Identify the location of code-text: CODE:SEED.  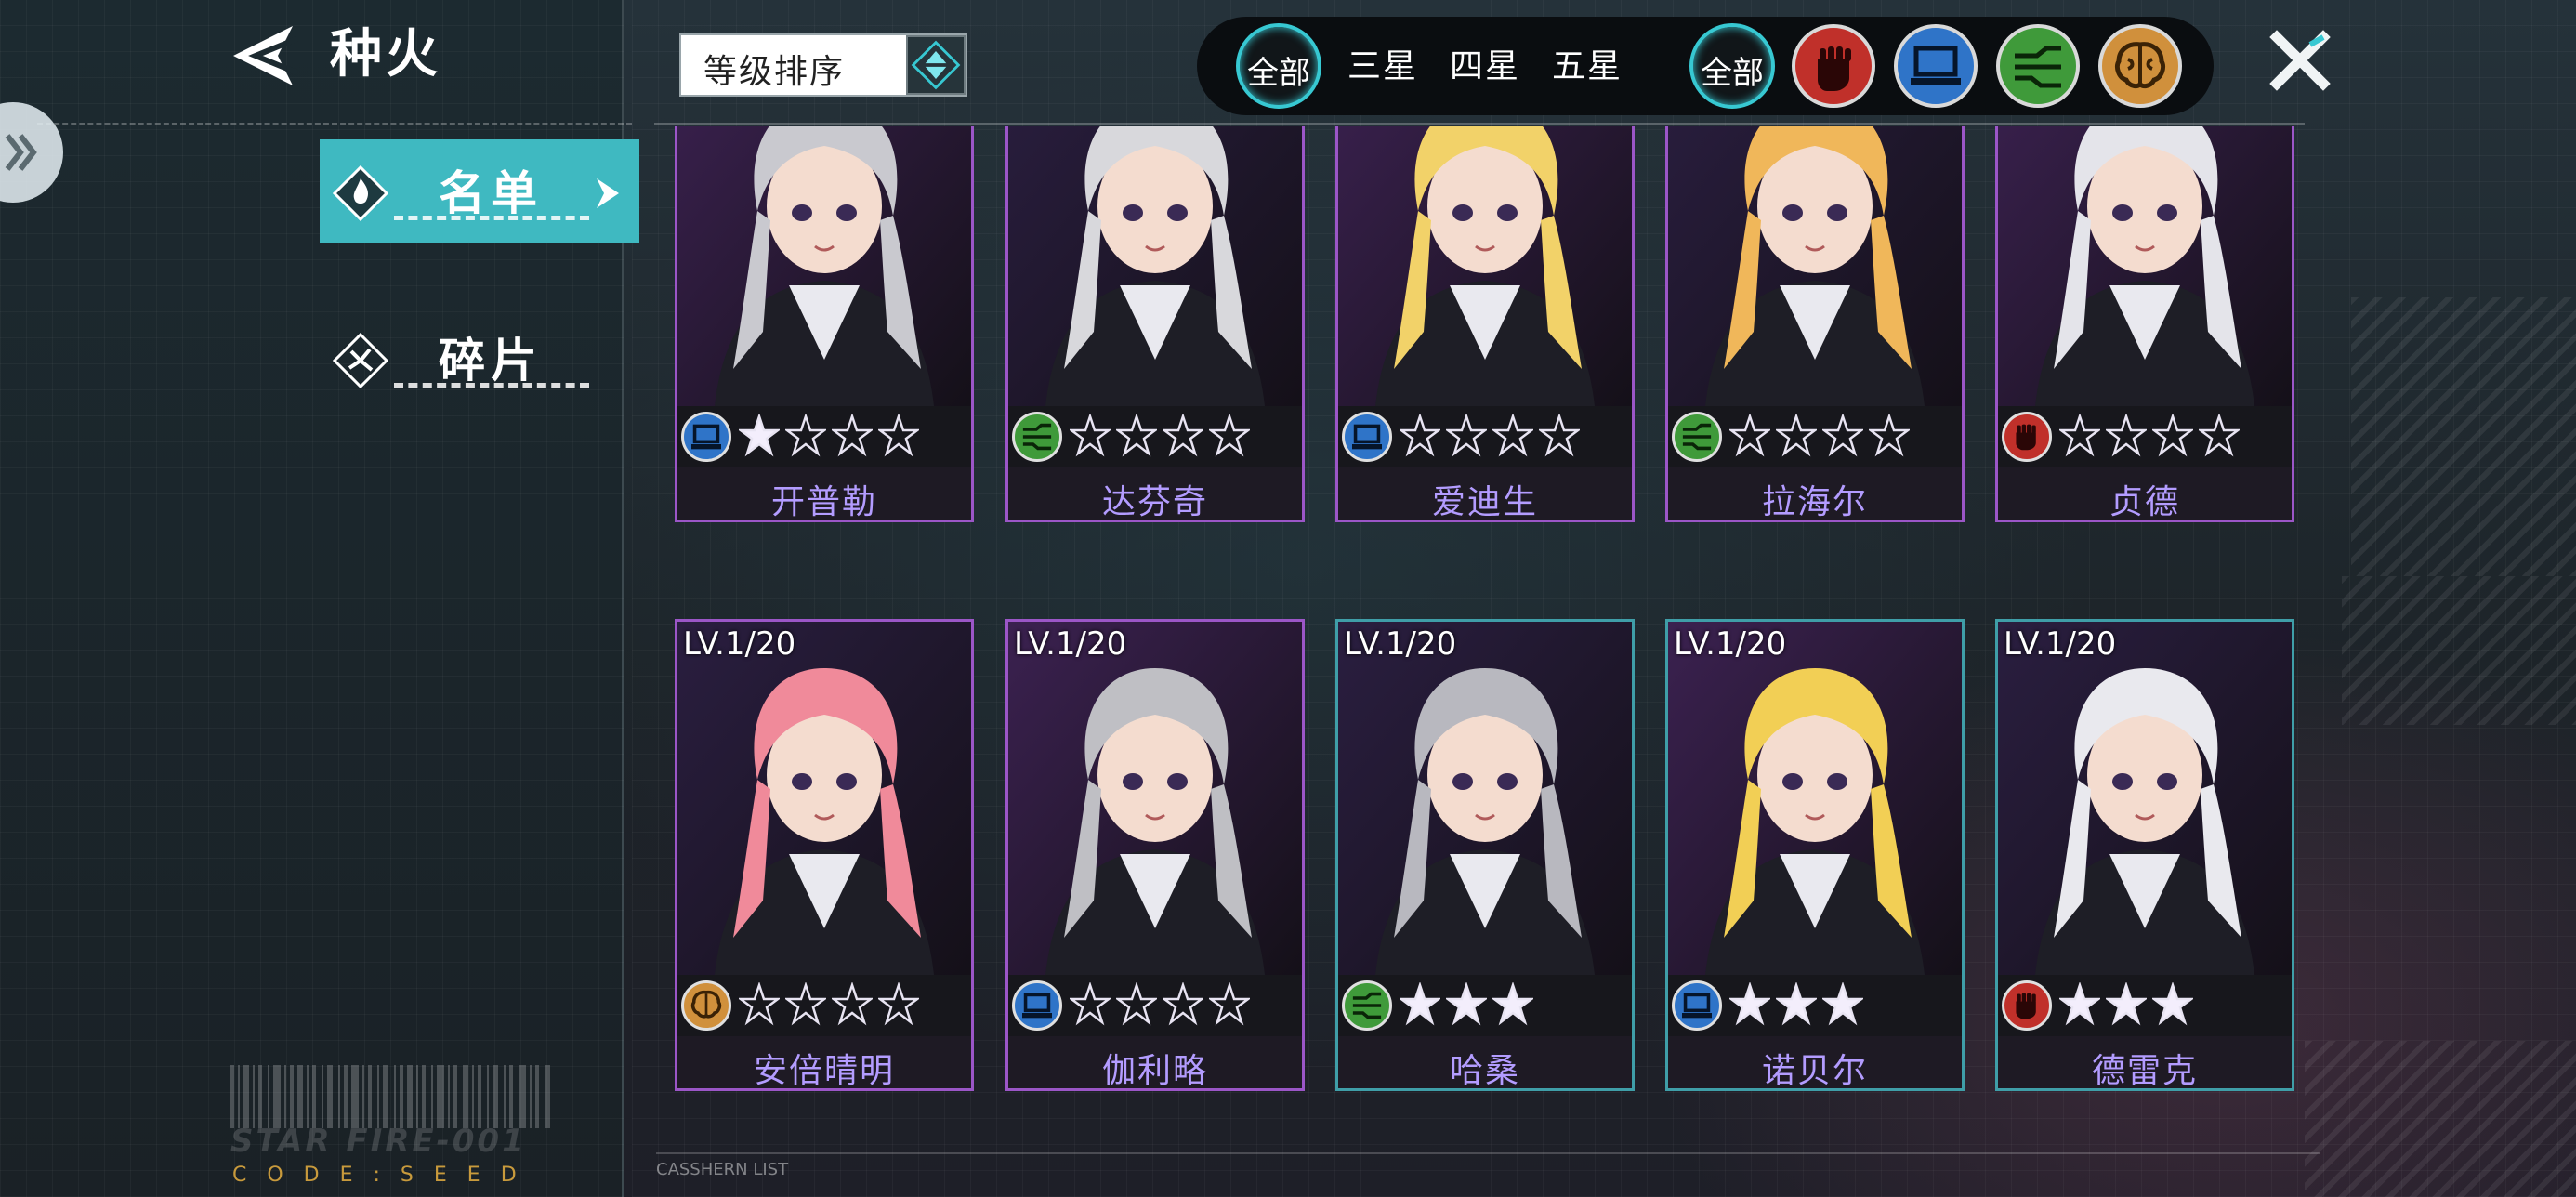
(384, 1175).